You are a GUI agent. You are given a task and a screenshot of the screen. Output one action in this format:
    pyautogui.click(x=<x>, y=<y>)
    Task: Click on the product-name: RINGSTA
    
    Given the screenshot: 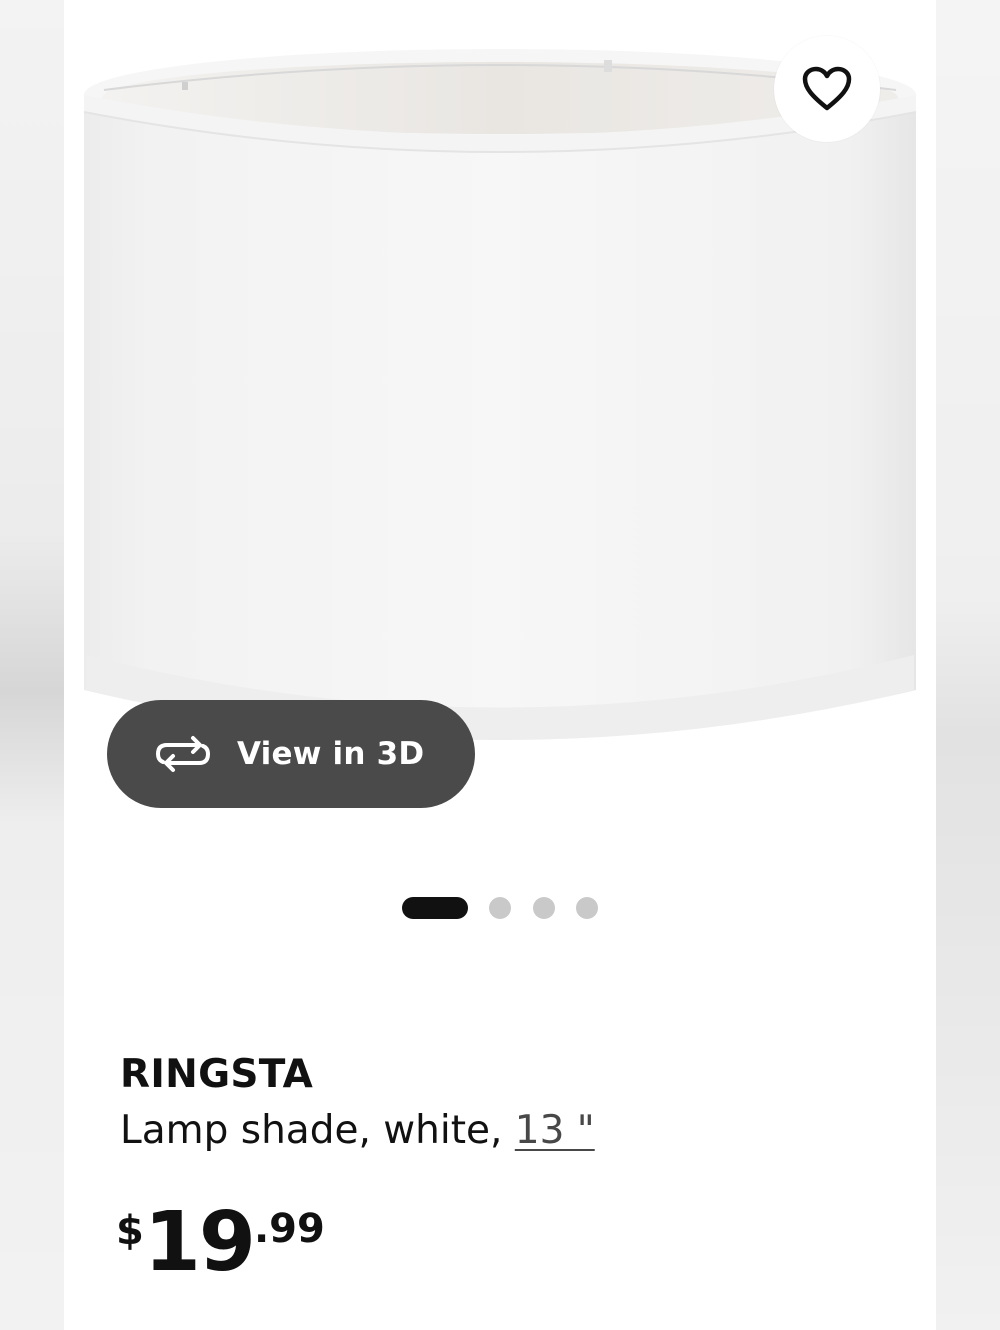 What is the action you would take?
    pyautogui.click(x=217, y=1074)
    